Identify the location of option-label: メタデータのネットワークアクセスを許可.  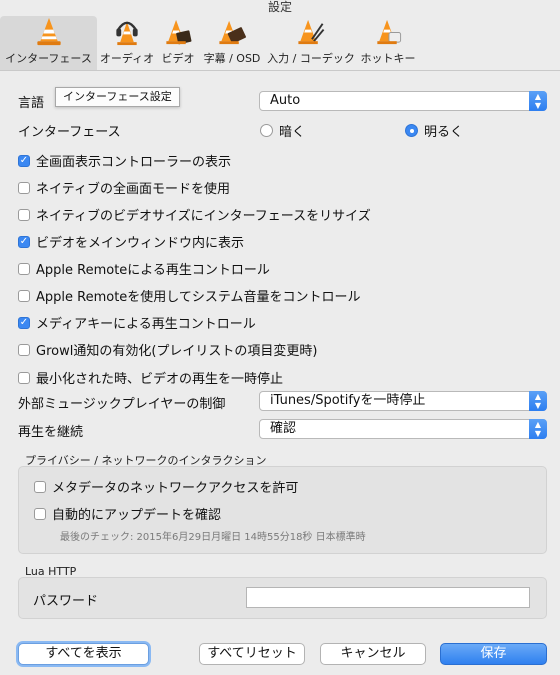
(175, 488).